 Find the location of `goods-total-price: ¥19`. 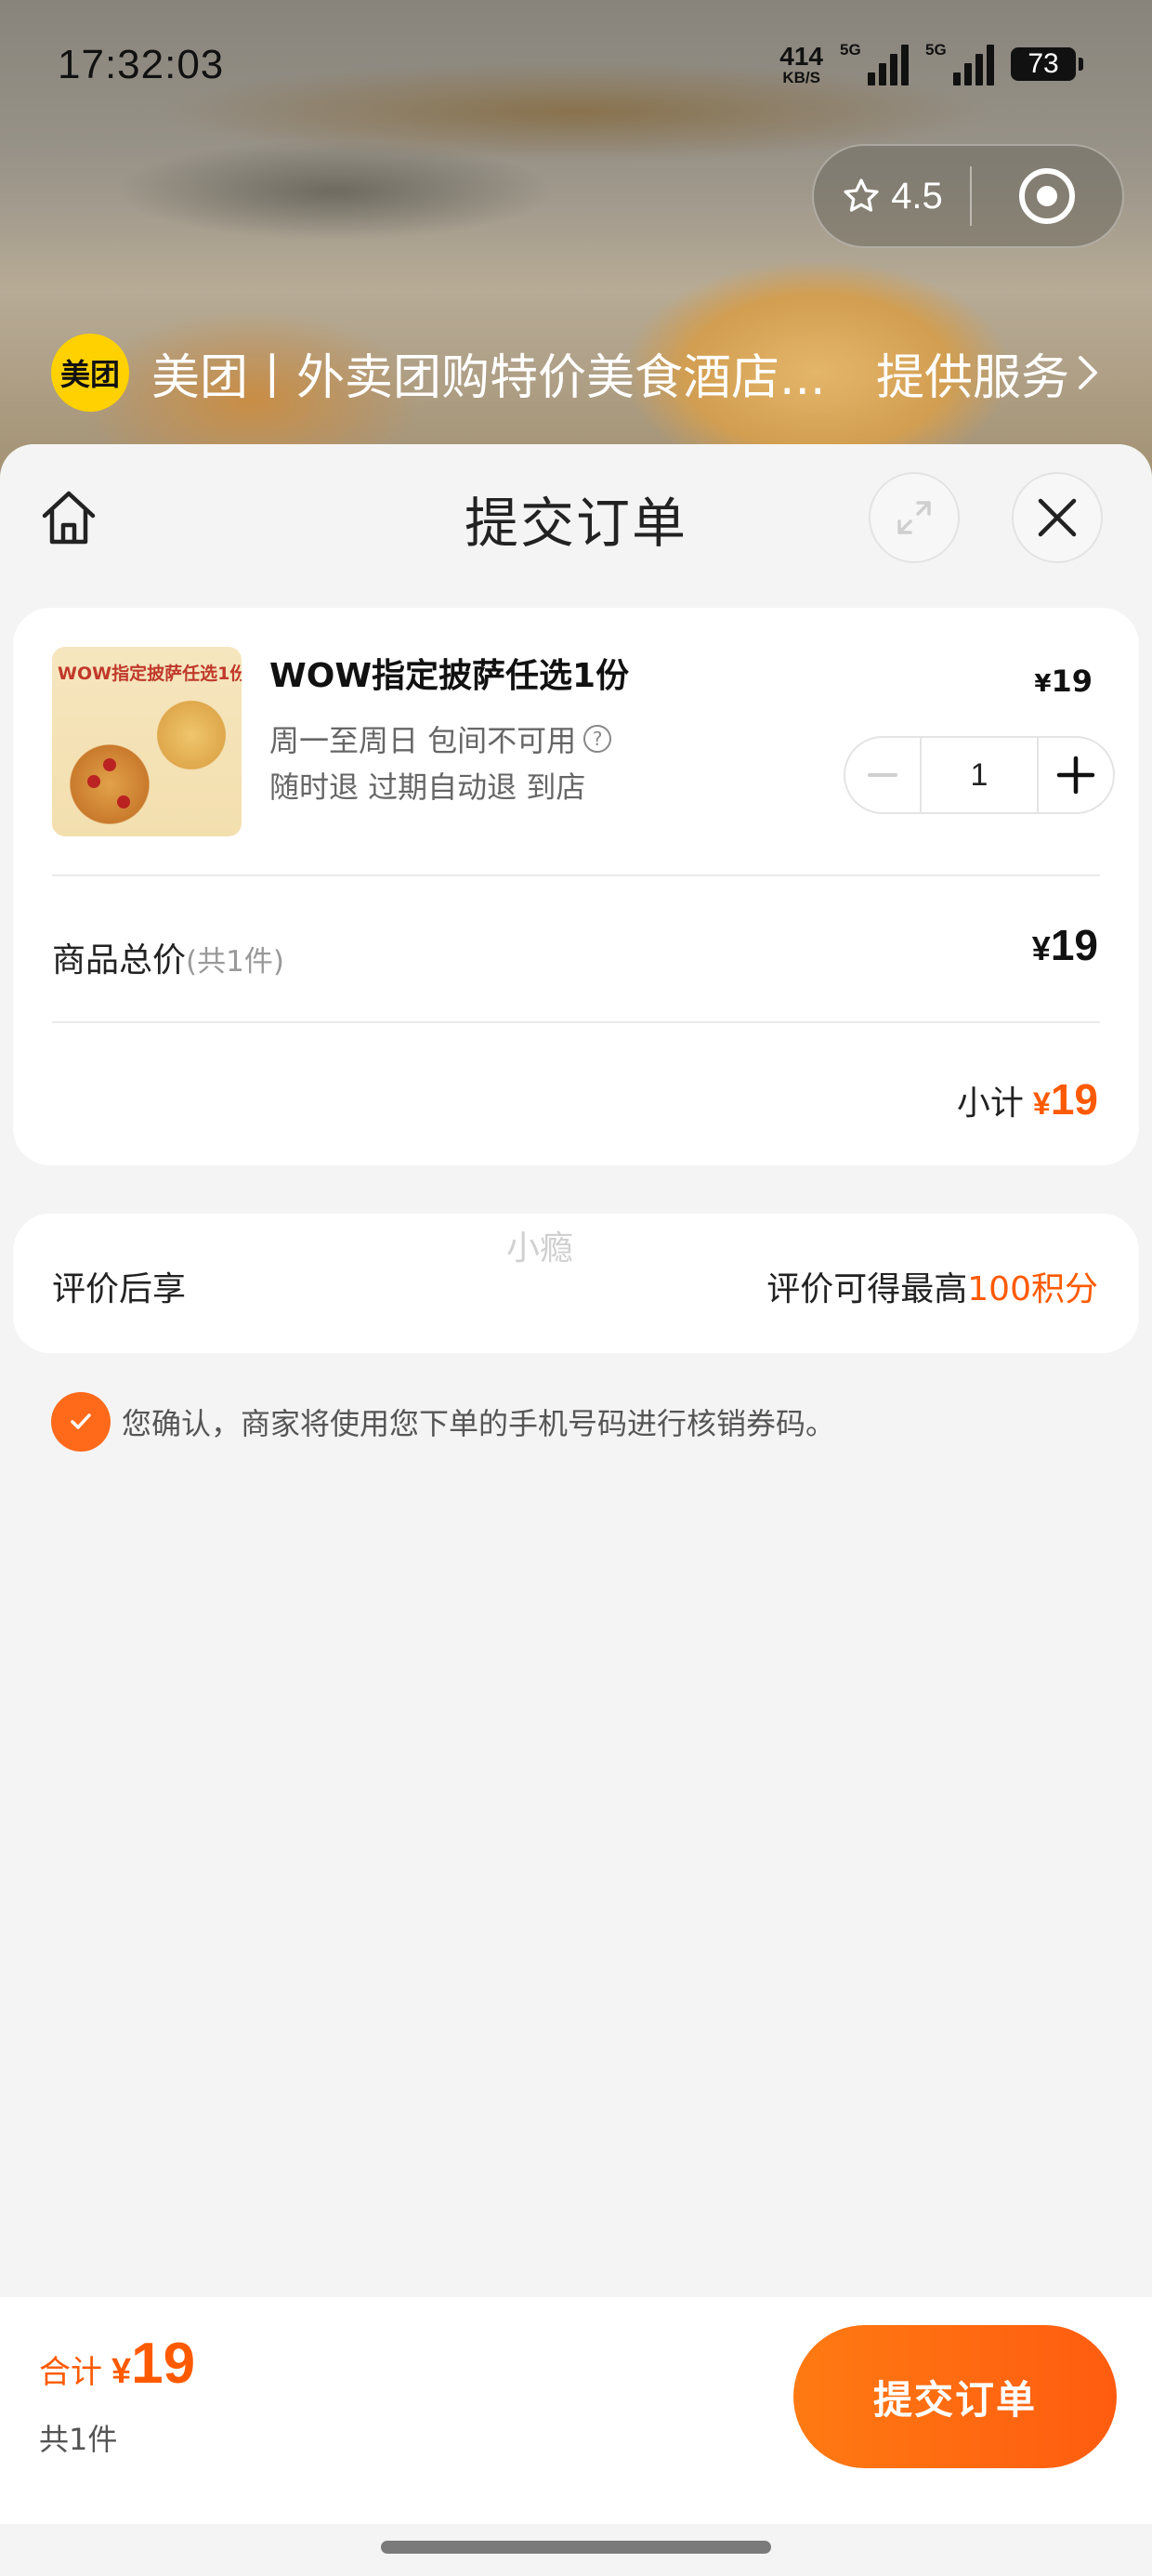

goods-total-price: ¥19 is located at coordinates (1065, 945).